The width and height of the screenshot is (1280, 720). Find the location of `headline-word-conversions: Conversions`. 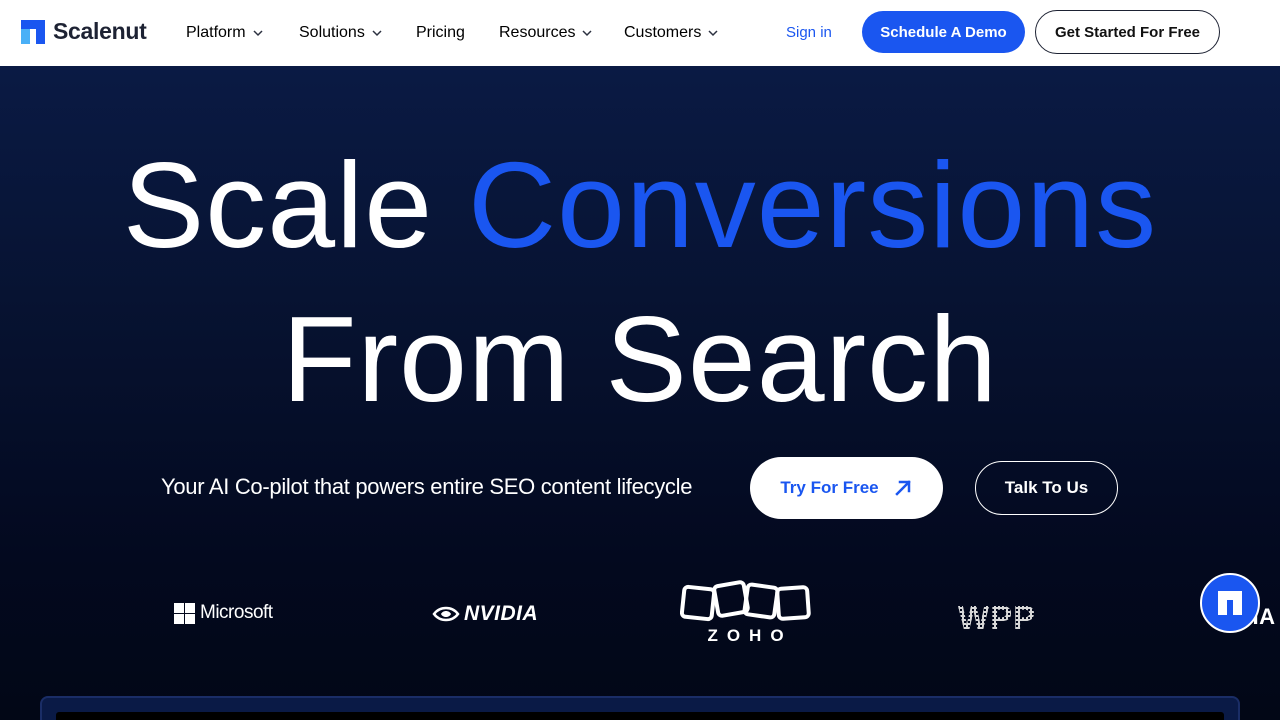

headline-word-conversions: Conversions is located at coordinates (813, 205).